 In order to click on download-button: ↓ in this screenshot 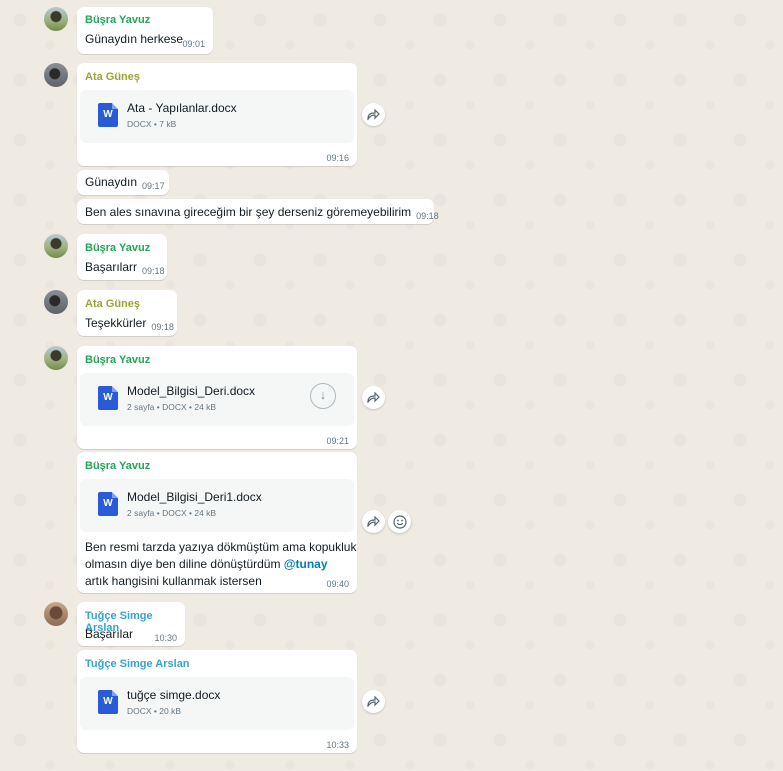, I will do `click(323, 396)`.